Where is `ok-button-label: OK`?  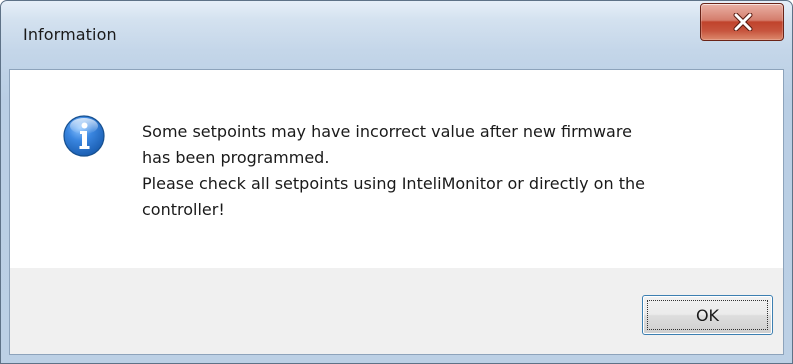
ok-button-label: OK is located at coordinates (707, 315).